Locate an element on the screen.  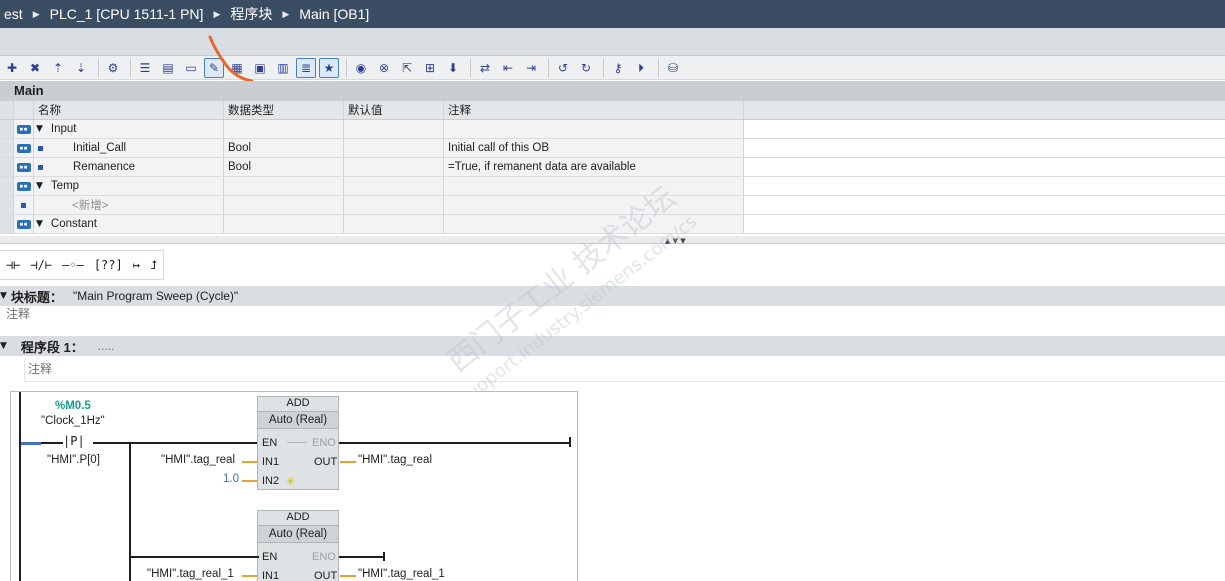
database-icon: ⛁ is located at coordinates (673, 68).